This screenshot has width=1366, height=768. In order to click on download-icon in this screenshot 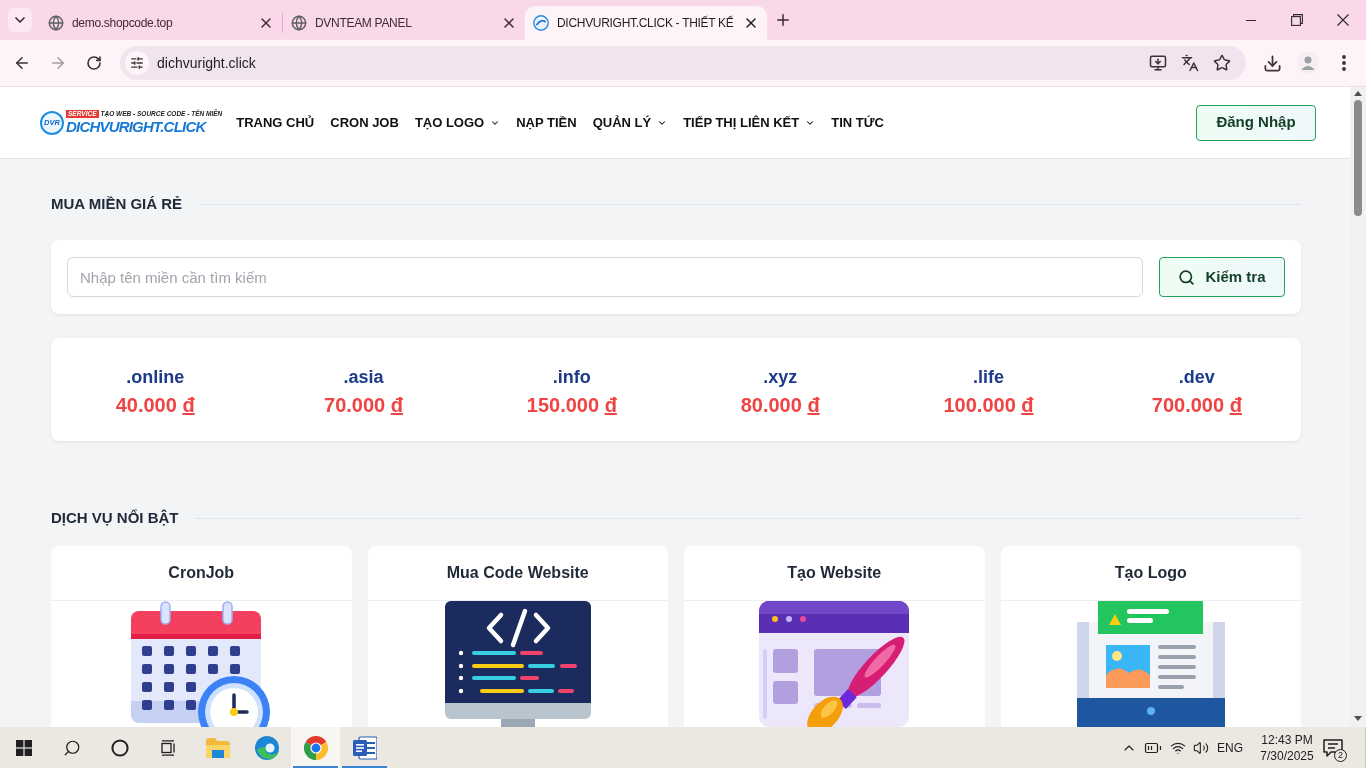, I will do `click(1272, 63)`.